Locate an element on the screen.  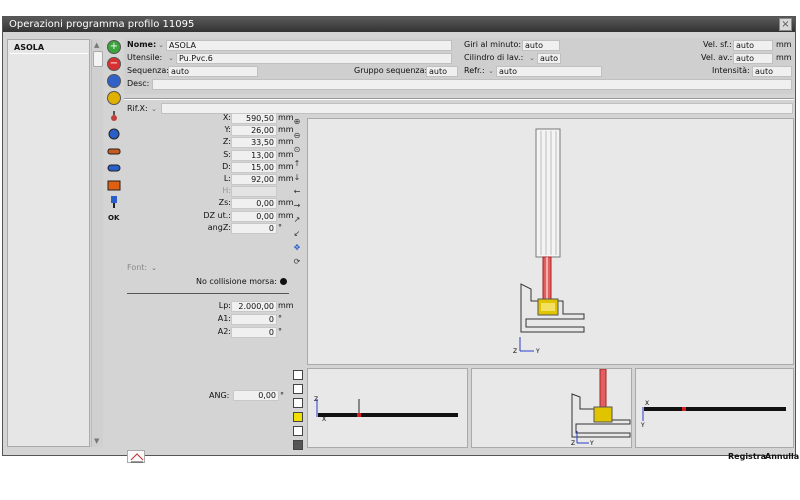
tool-probe-icon is located at coordinates (114, 202).